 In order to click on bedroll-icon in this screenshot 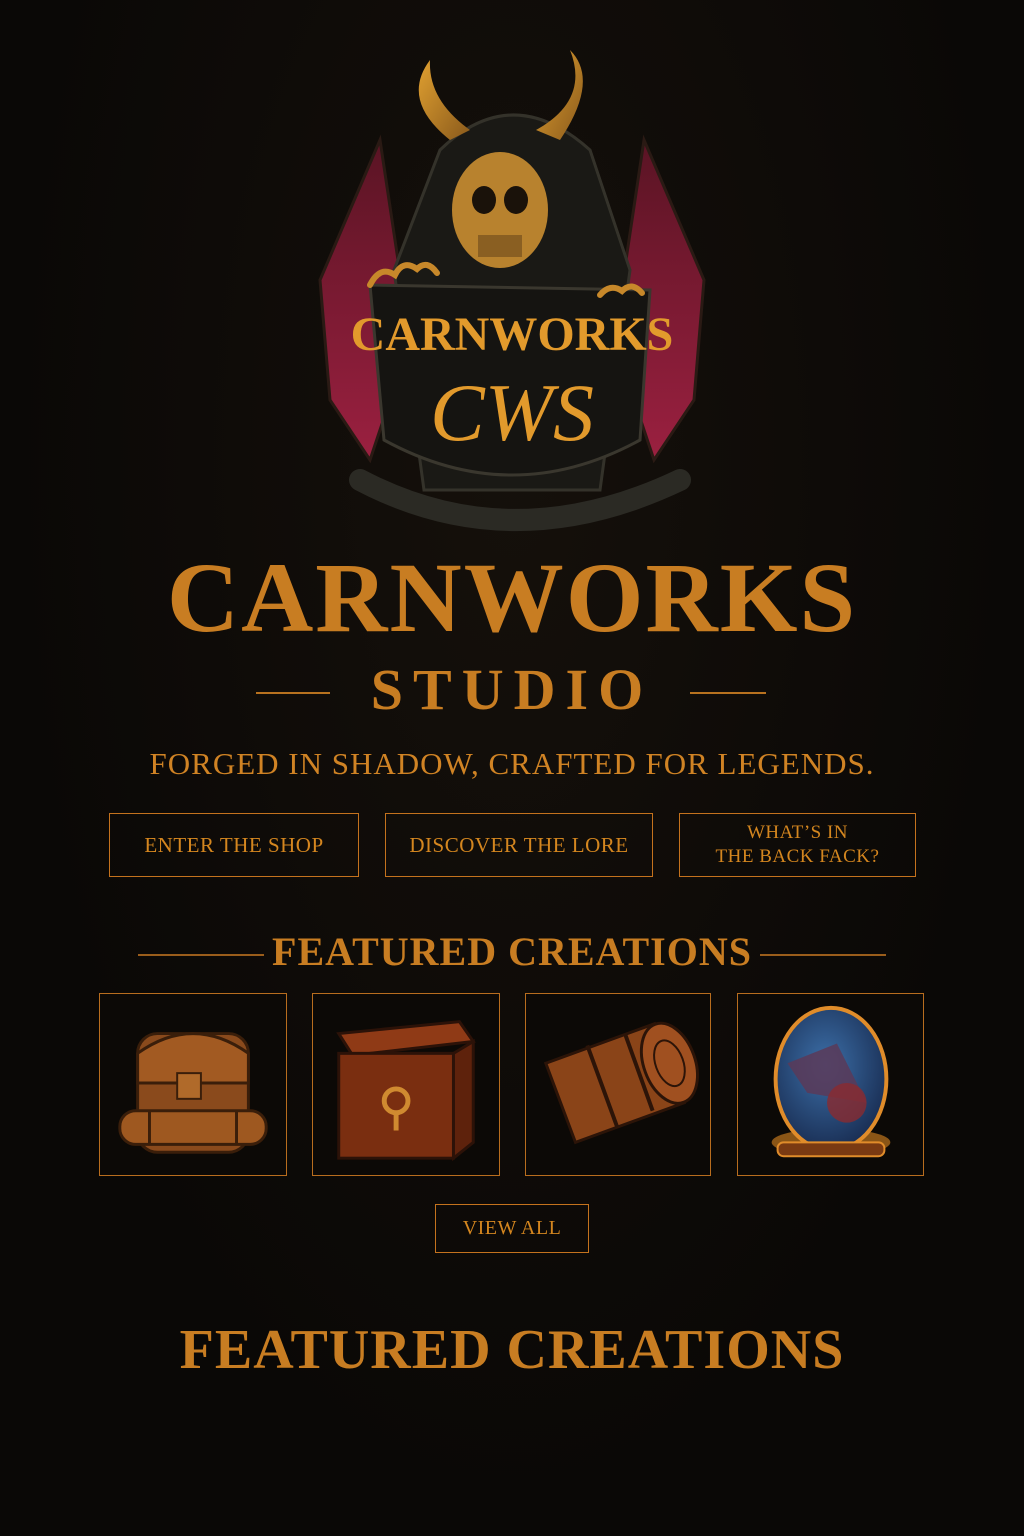, I will do `click(621, 1083)`.